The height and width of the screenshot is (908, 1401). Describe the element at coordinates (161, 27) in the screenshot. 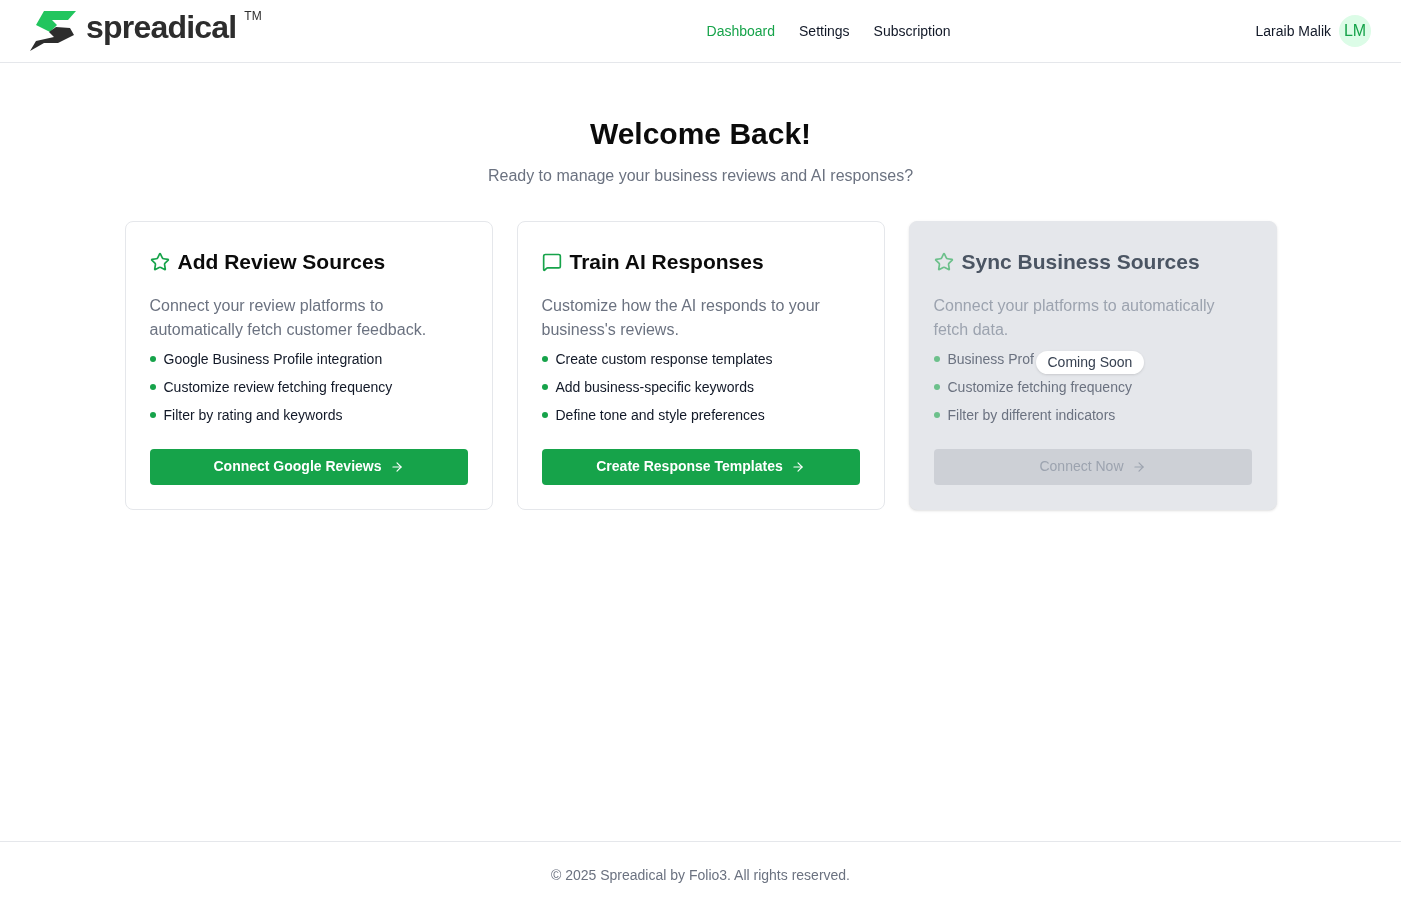

I see `brand-name: spreadical` at that location.